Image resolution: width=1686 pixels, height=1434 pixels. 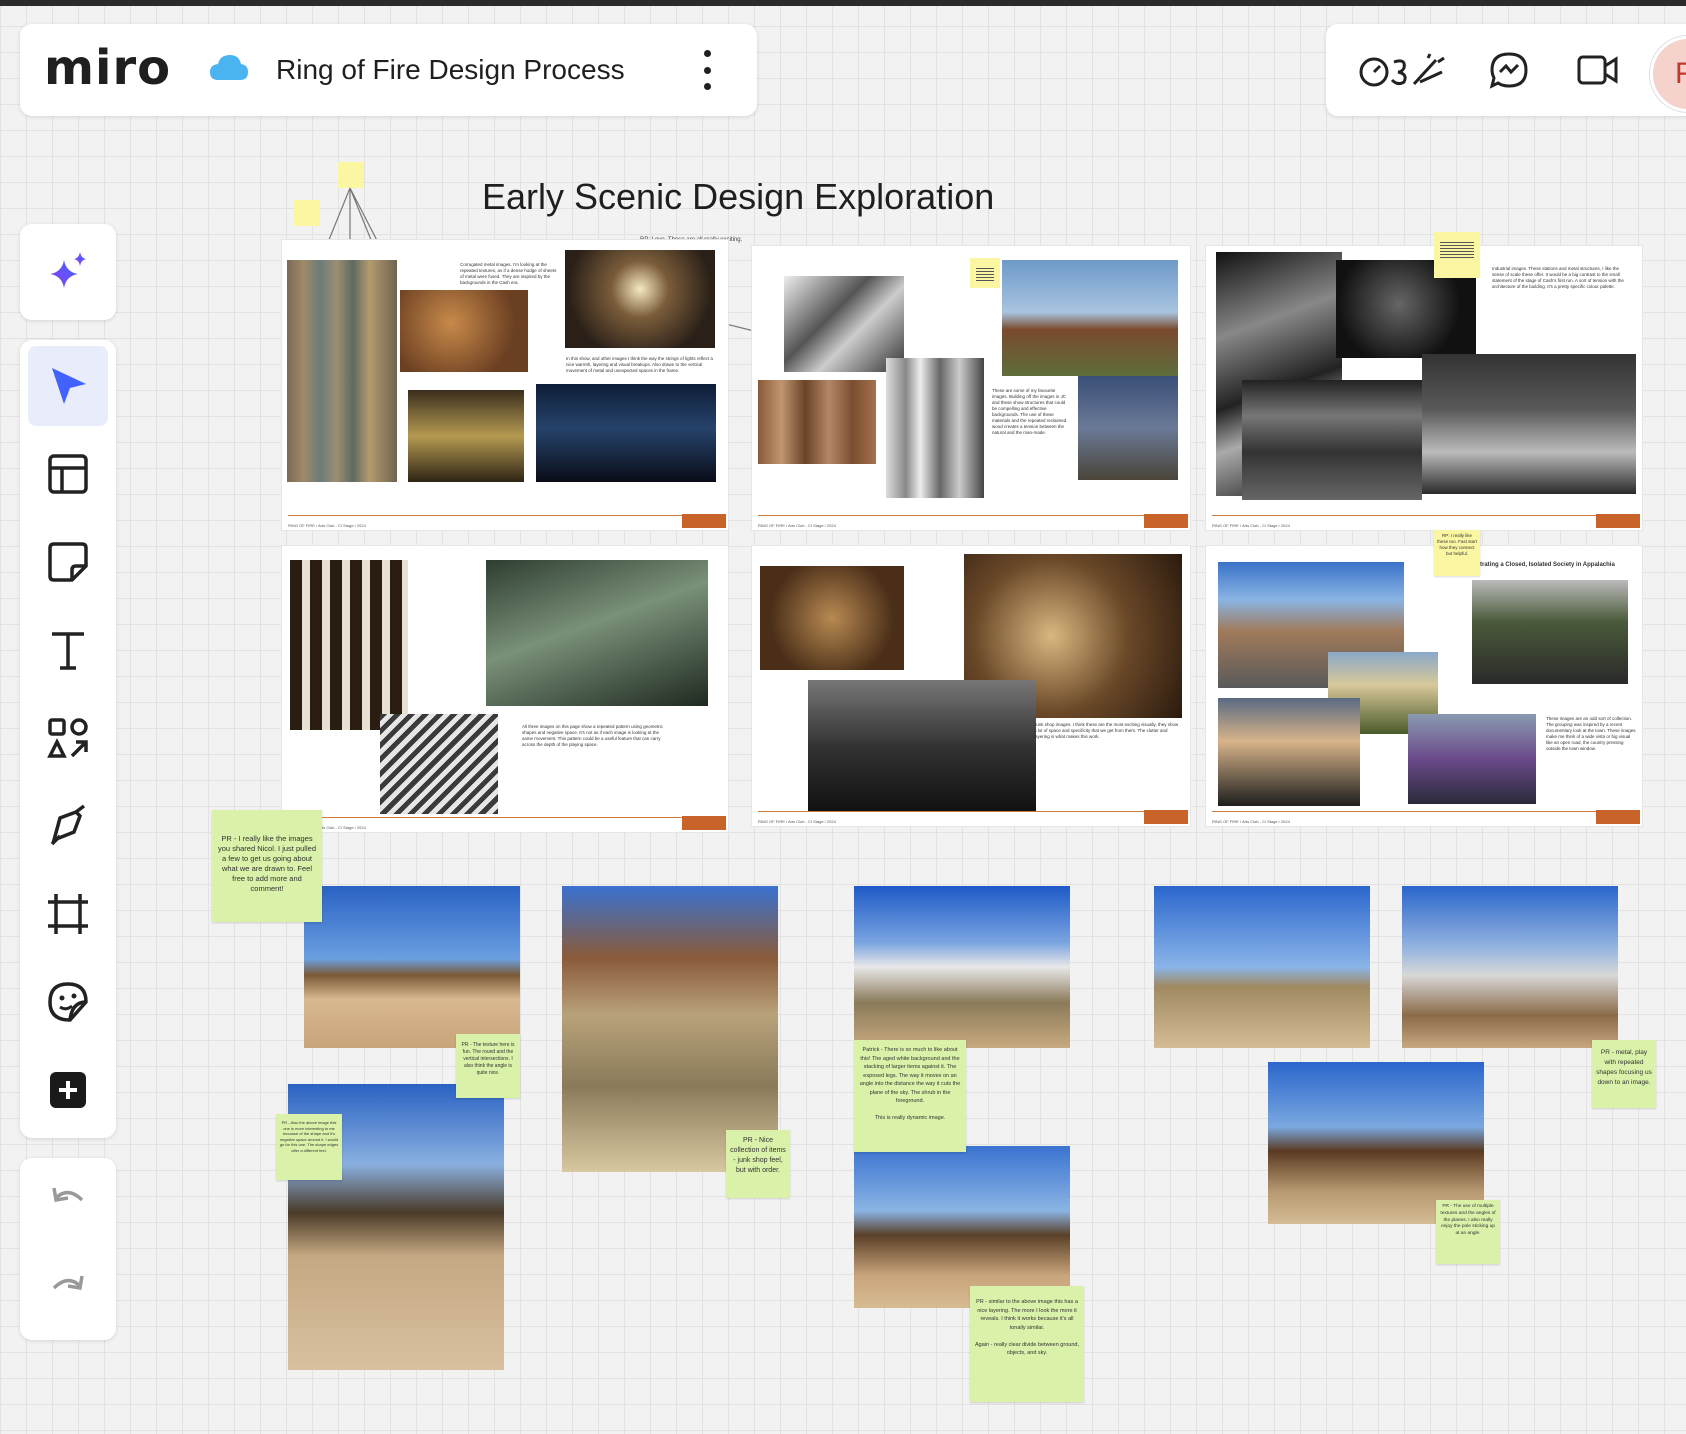 What do you see at coordinates (68, 826) in the screenshot?
I see `pen-icon` at bounding box center [68, 826].